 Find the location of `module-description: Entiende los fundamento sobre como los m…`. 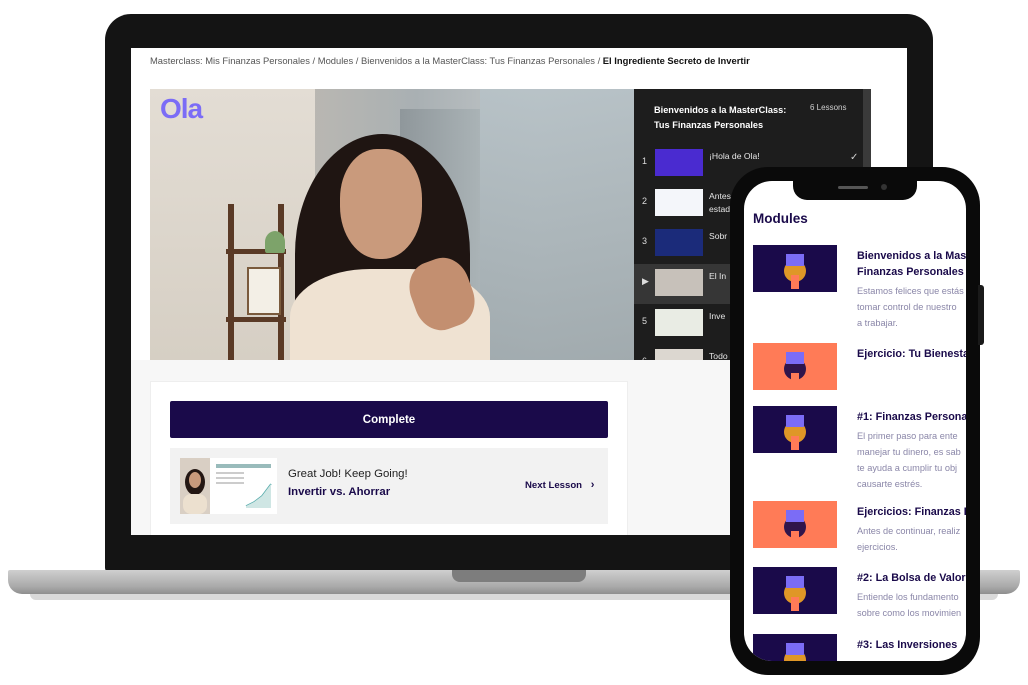

module-description: Entiende los fundamento sobre como los m… is located at coordinates (909, 605).